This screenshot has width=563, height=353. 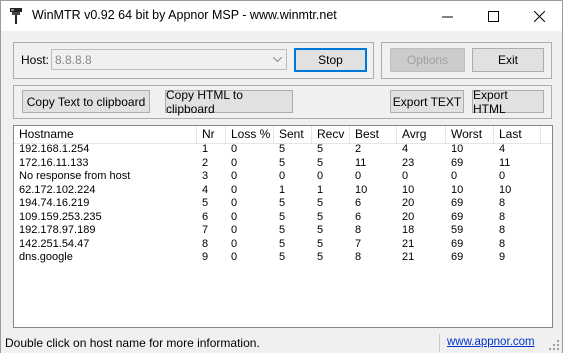 What do you see at coordinates (54, 243) in the screenshot?
I see `cell-hostname: 142.251.54.47` at bounding box center [54, 243].